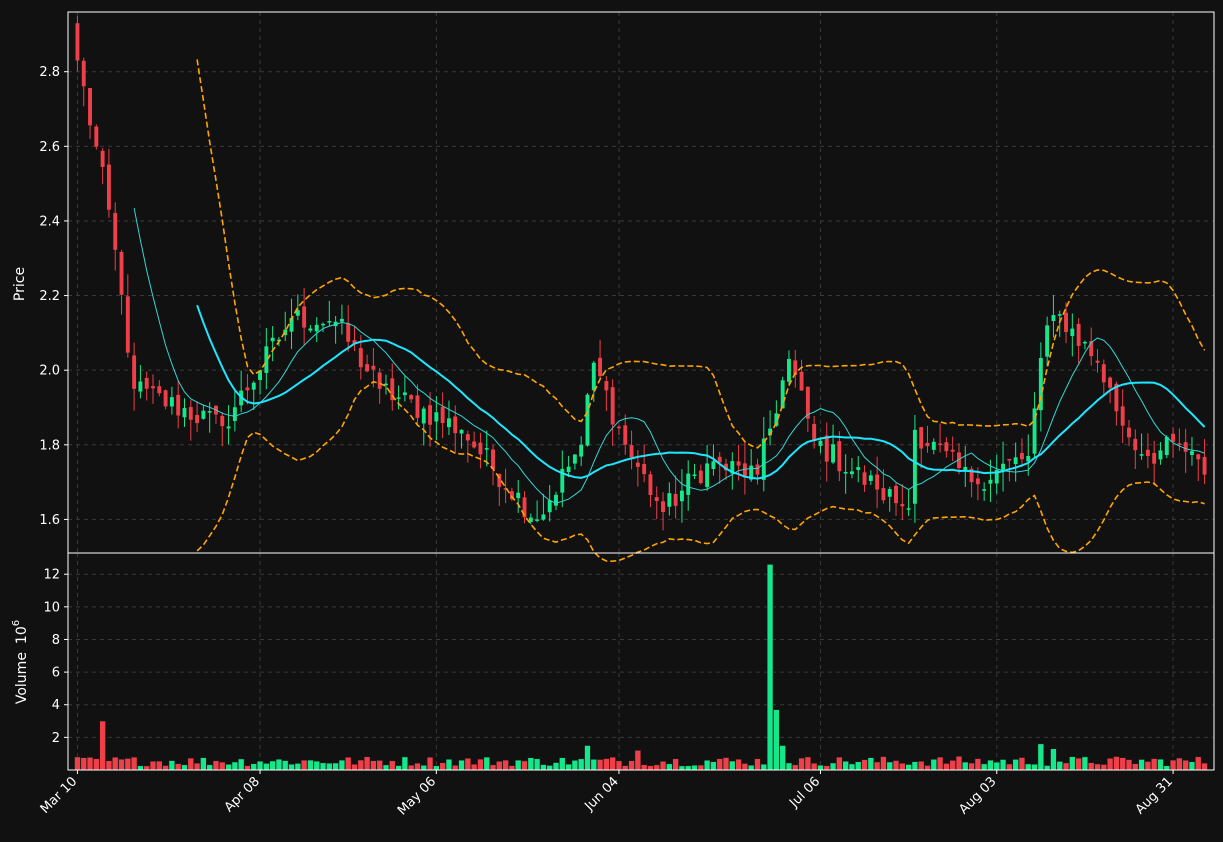 The width and height of the screenshot is (1223, 842). Describe the element at coordinates (417, 796) in the screenshot. I see `x-tick-label: May 06` at that location.